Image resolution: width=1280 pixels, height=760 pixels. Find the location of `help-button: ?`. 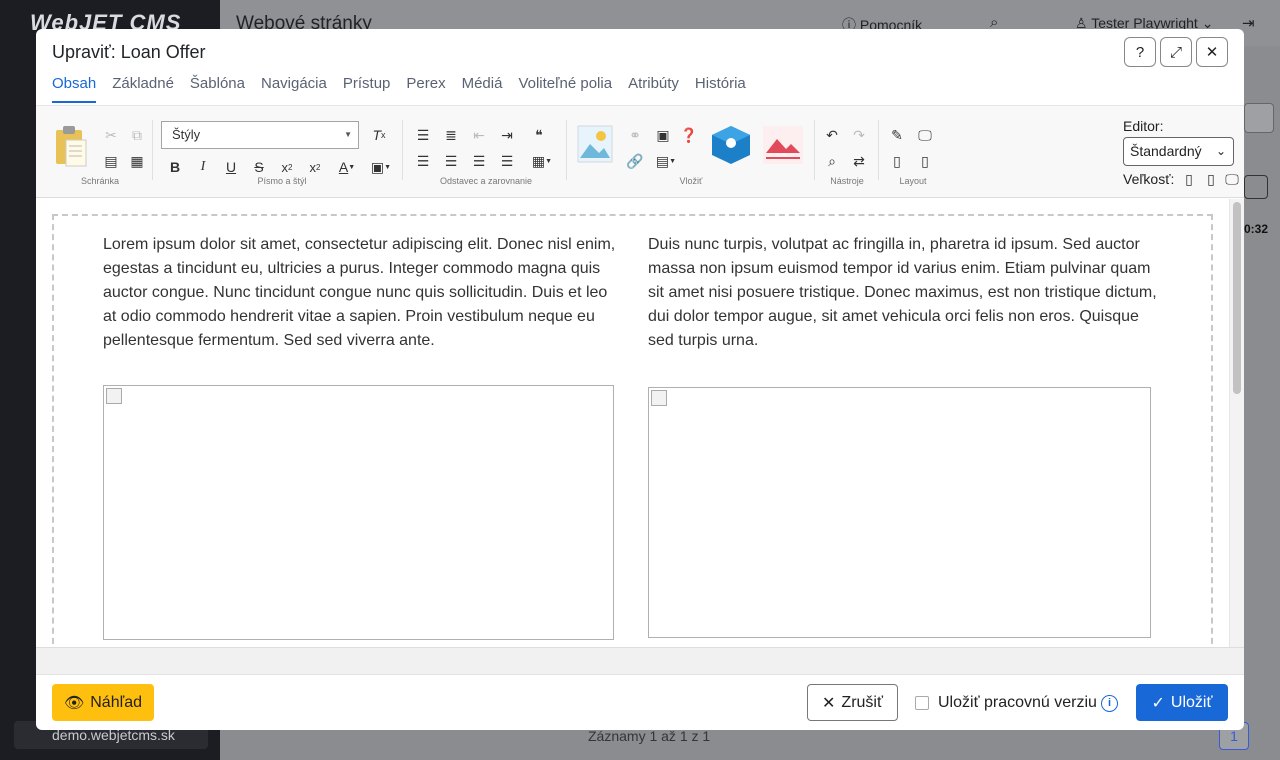

help-button: ? is located at coordinates (1140, 52).